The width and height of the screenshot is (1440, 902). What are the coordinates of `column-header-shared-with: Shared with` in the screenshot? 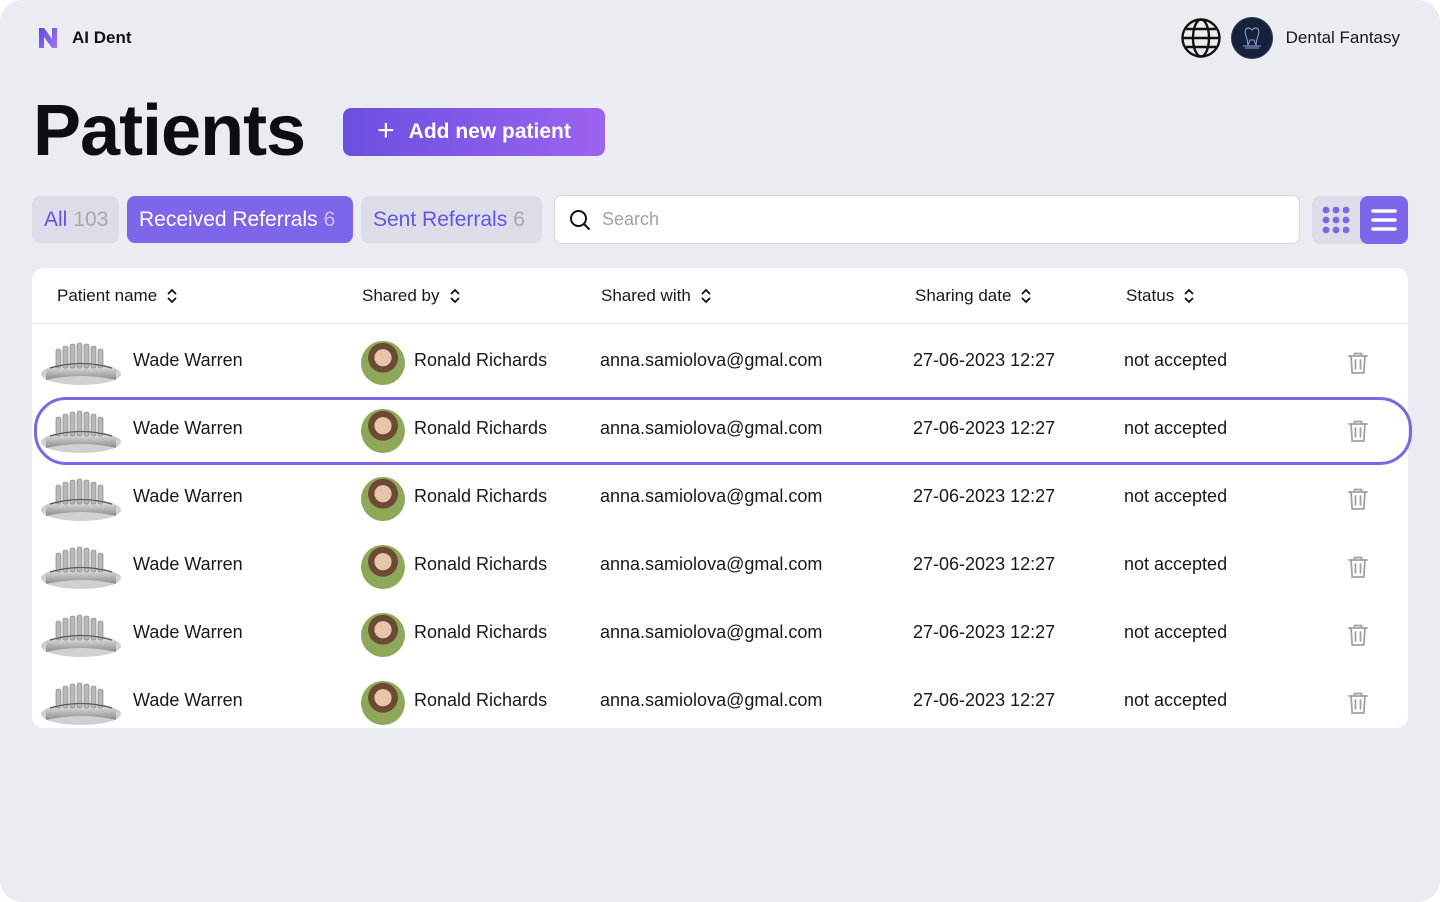 It's located at (656, 296).